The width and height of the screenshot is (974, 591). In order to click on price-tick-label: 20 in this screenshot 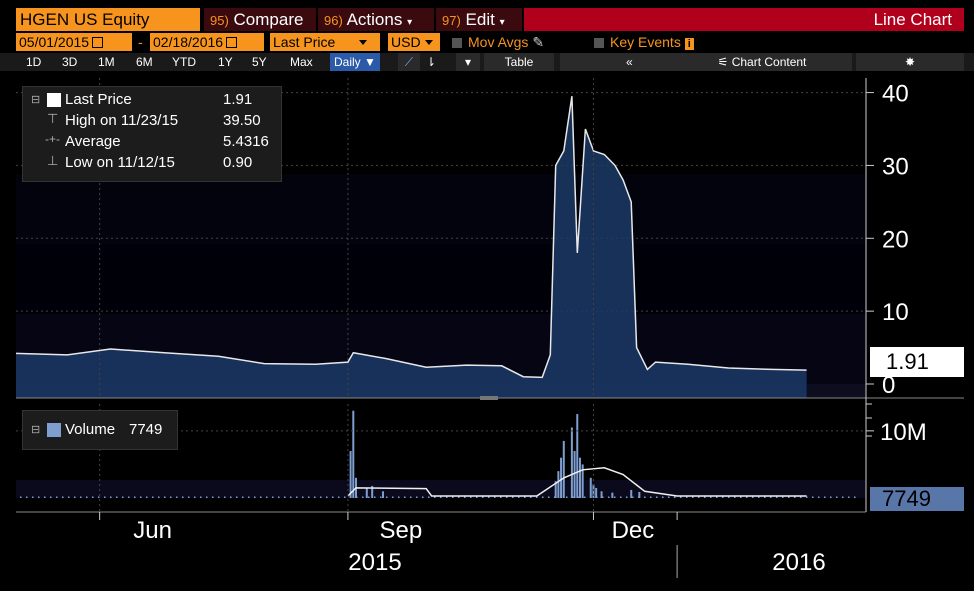, I will do `click(895, 239)`.